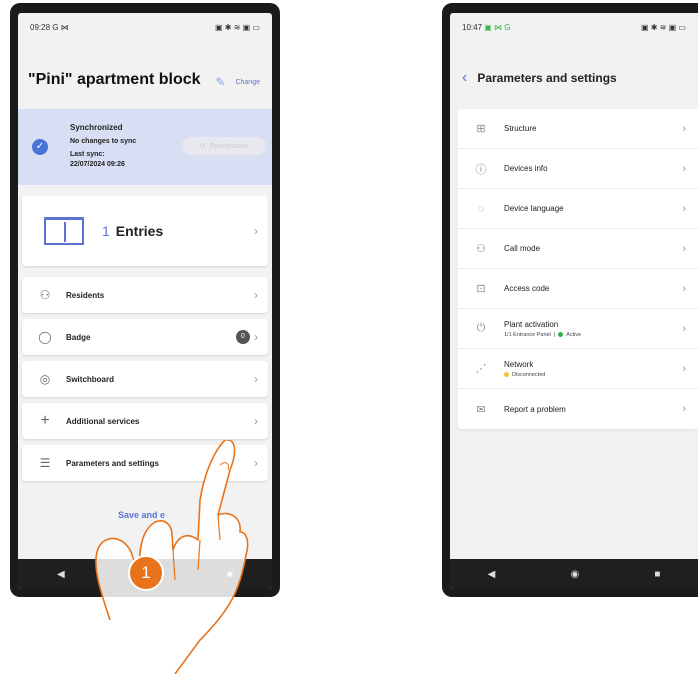 Image resolution: width=698 pixels, height=674 pixels. Describe the element at coordinates (481, 289) in the screenshot. I see `lock-icon: ⊡` at that location.